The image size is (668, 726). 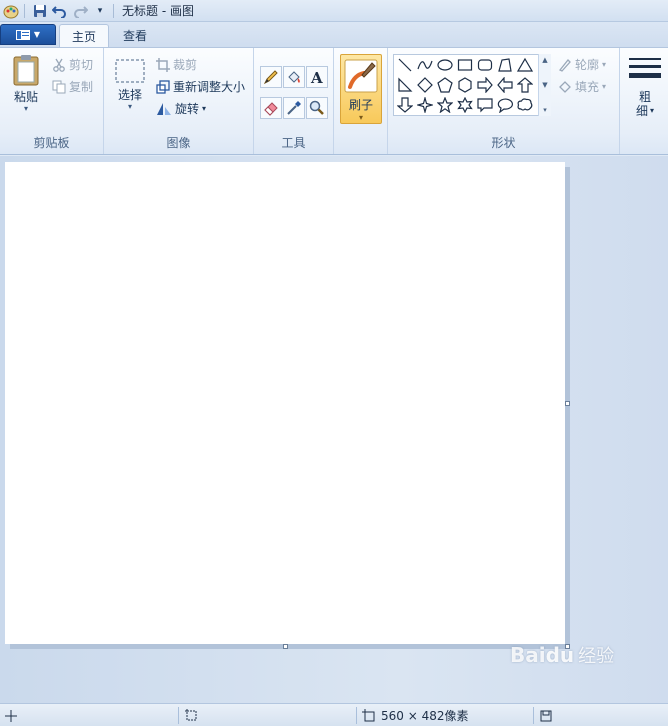 I want to click on rectangle-shape, so click(x=465, y=65).